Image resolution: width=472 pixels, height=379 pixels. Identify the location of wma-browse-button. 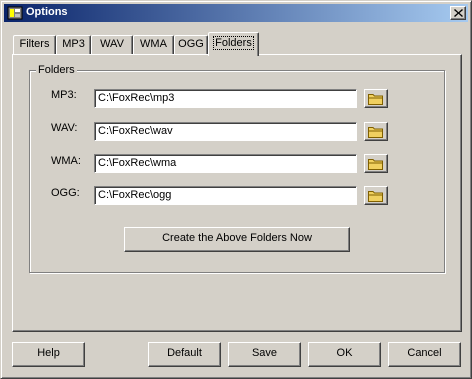
(376, 163).